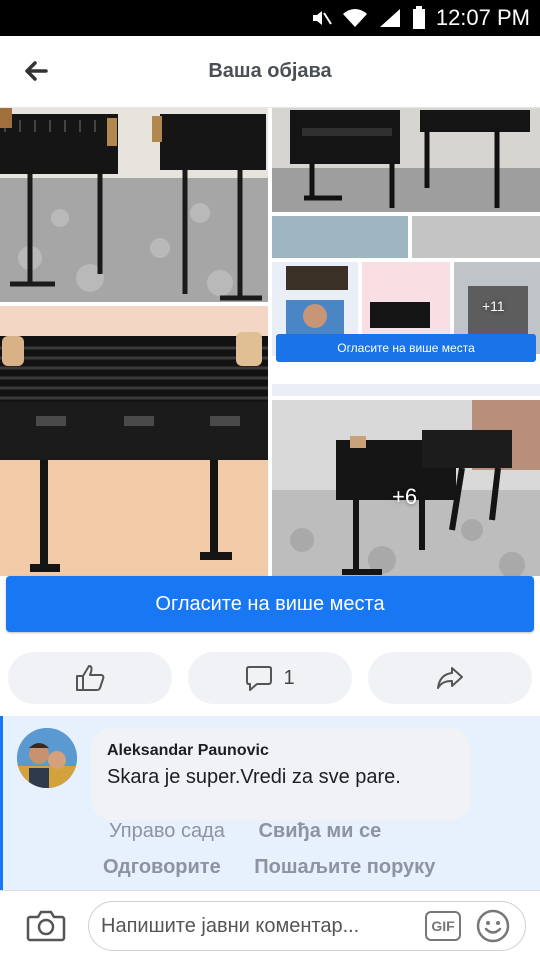 The height and width of the screenshot is (960, 540). Describe the element at coordinates (134, 205) in the screenshot. I see `photo-grill-pair` at that location.